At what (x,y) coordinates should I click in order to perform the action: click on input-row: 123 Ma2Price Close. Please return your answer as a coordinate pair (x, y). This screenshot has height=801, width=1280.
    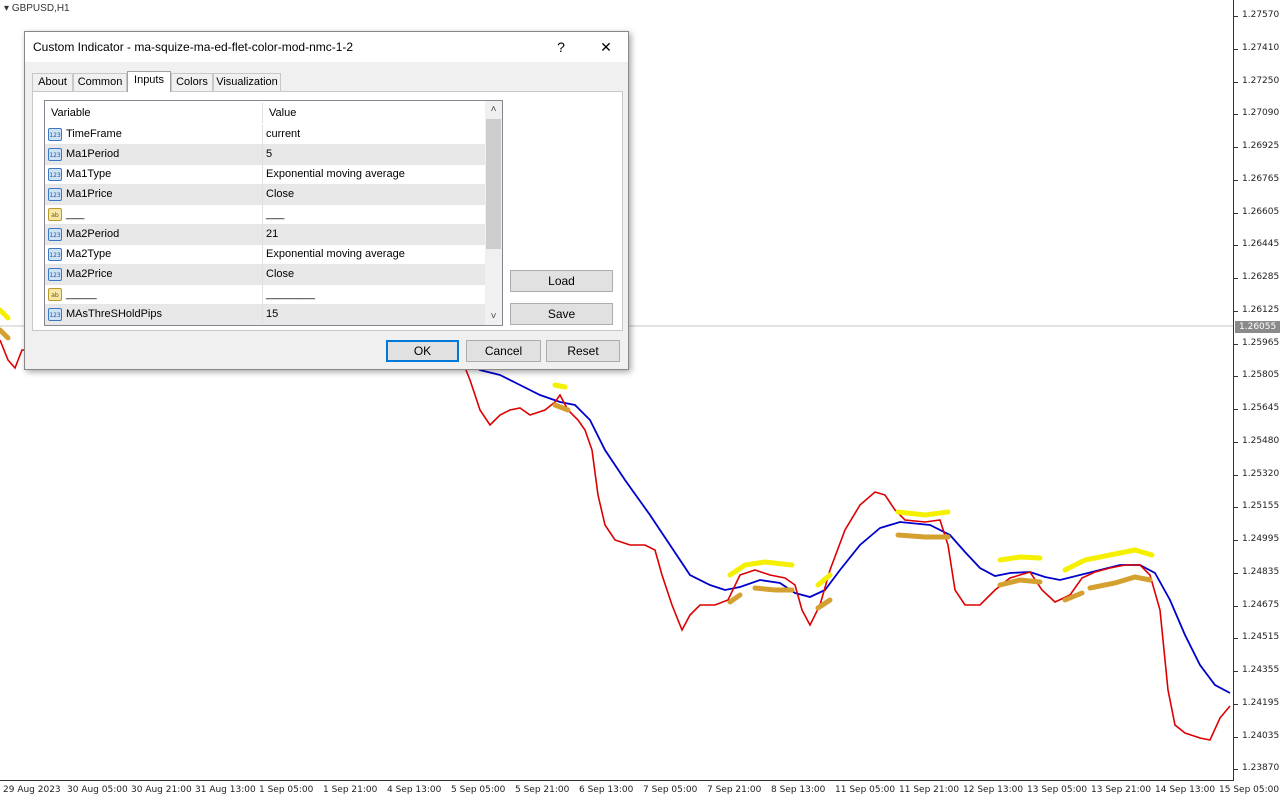
    Looking at the image, I should click on (265, 275).